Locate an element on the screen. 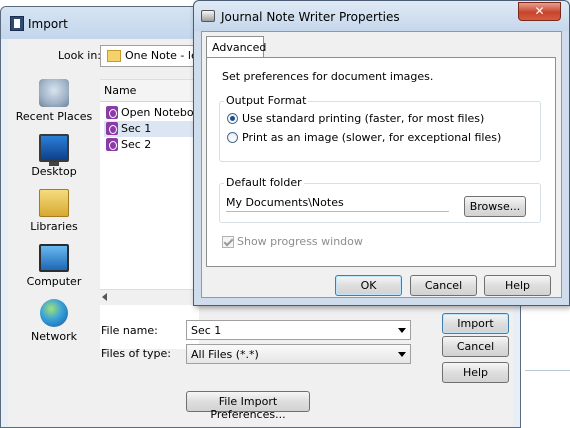 This screenshot has width=570, height=428. file-list: Name Open Notebook Sec 1 Sec 2 is located at coordinates (149, 214).